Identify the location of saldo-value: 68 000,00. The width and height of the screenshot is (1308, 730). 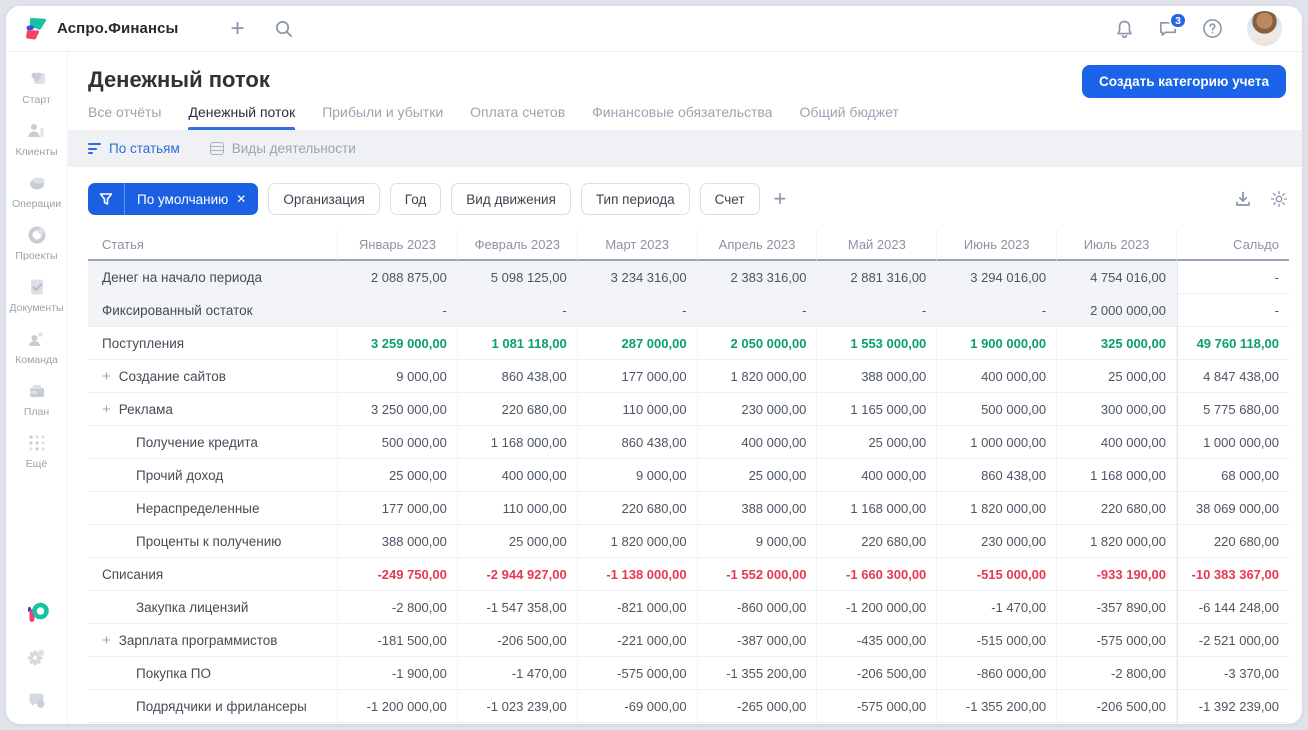
(1232, 475).